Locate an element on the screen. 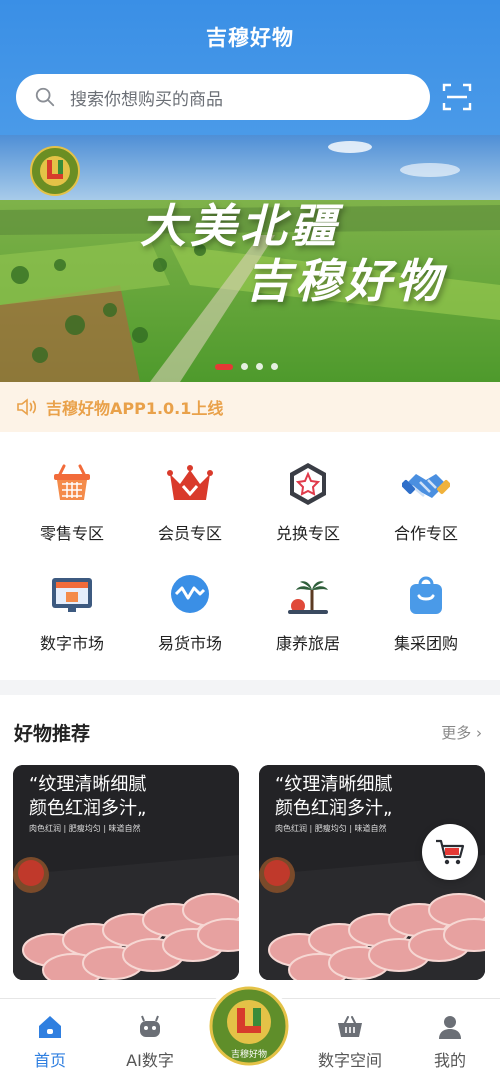  brand-logo-icon is located at coordinates (55, 171).